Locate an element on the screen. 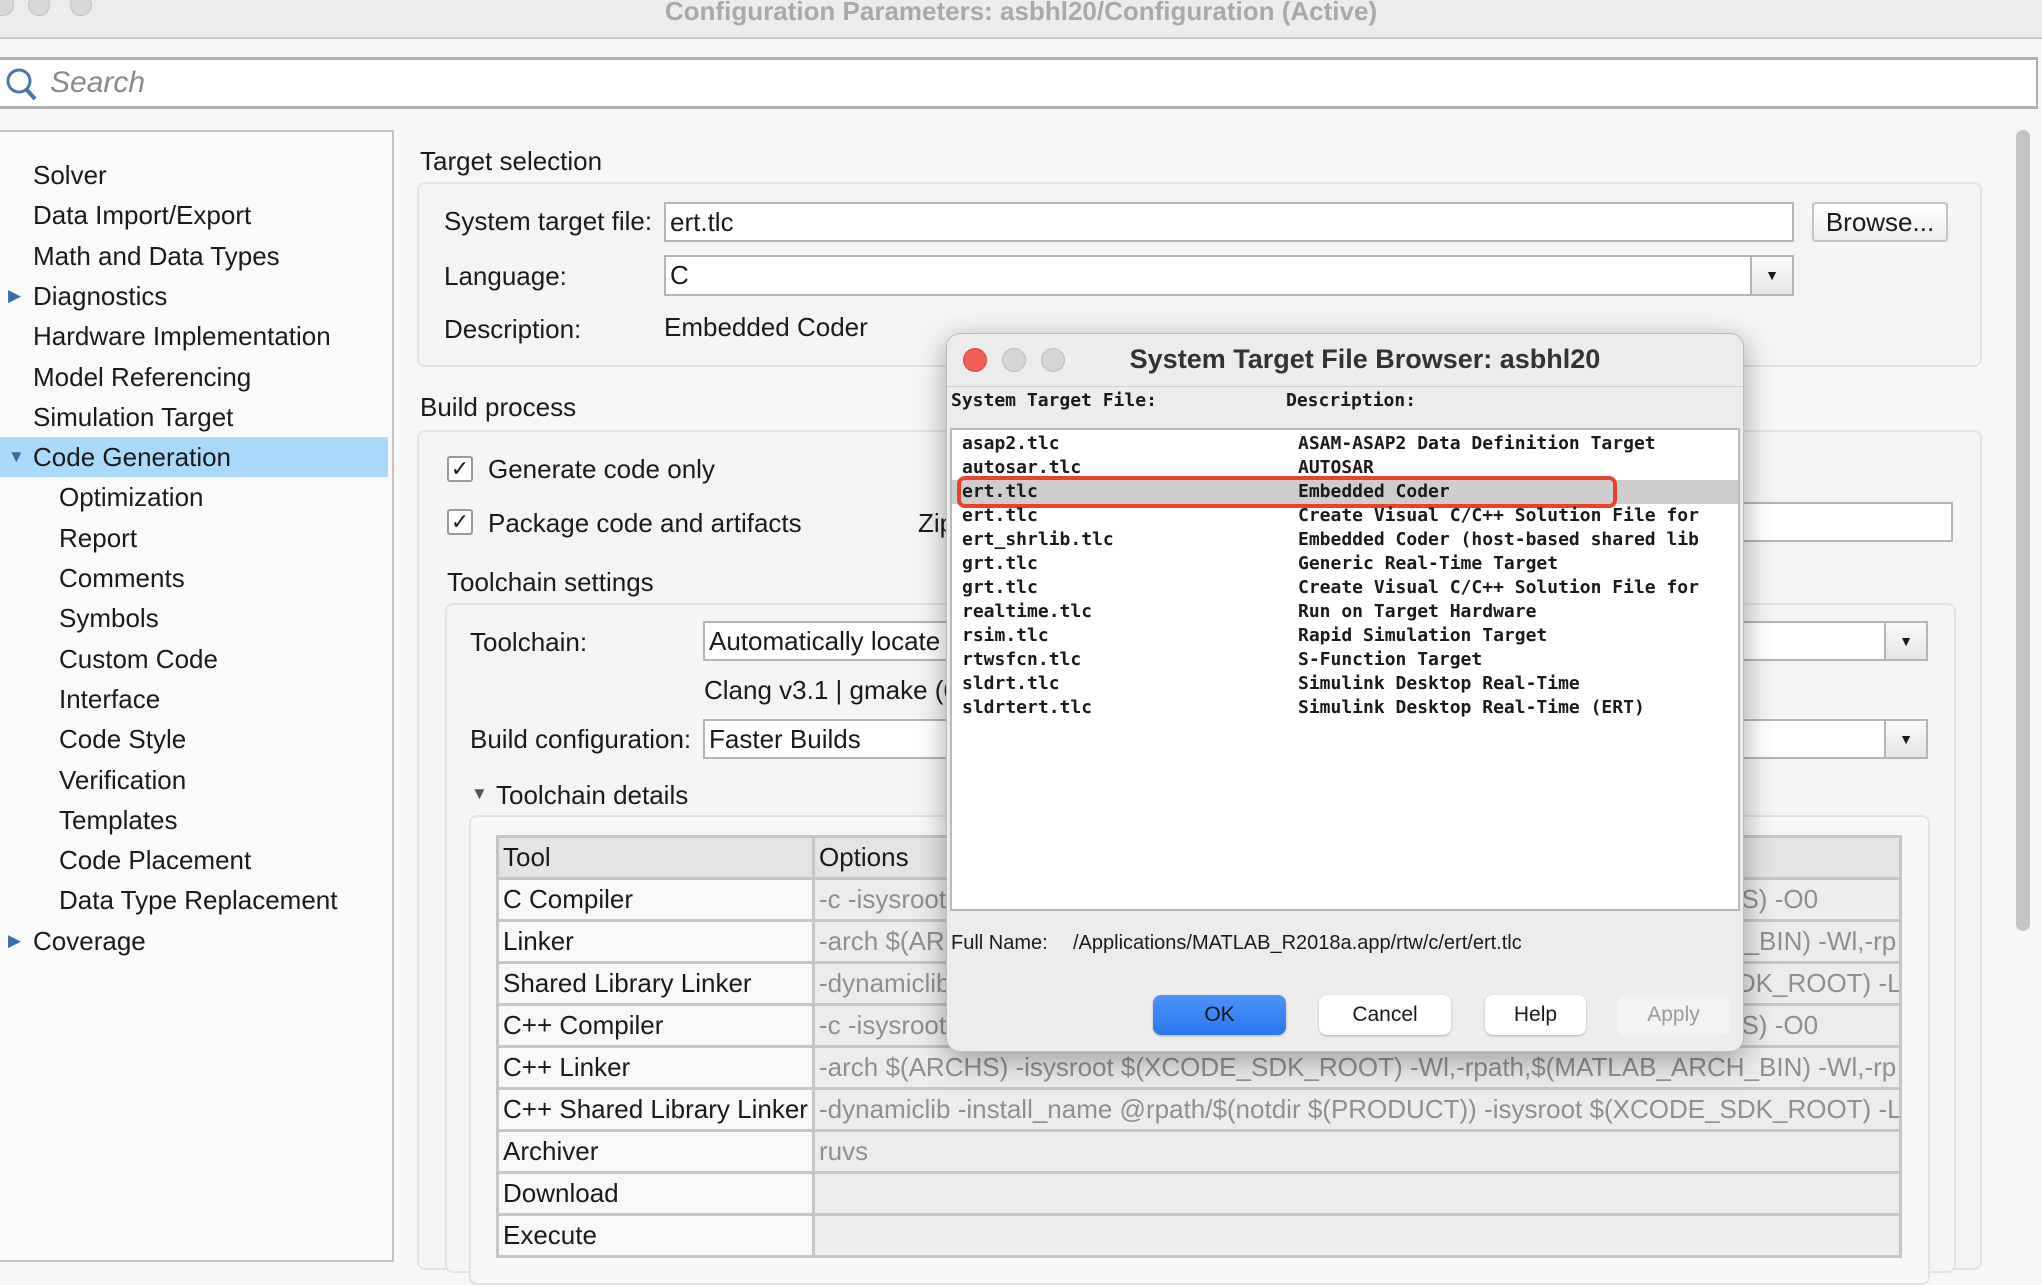 The width and height of the screenshot is (2042, 1285). list-item: rtwsfcn.tlc S-Function Target is located at coordinates (1345, 660).